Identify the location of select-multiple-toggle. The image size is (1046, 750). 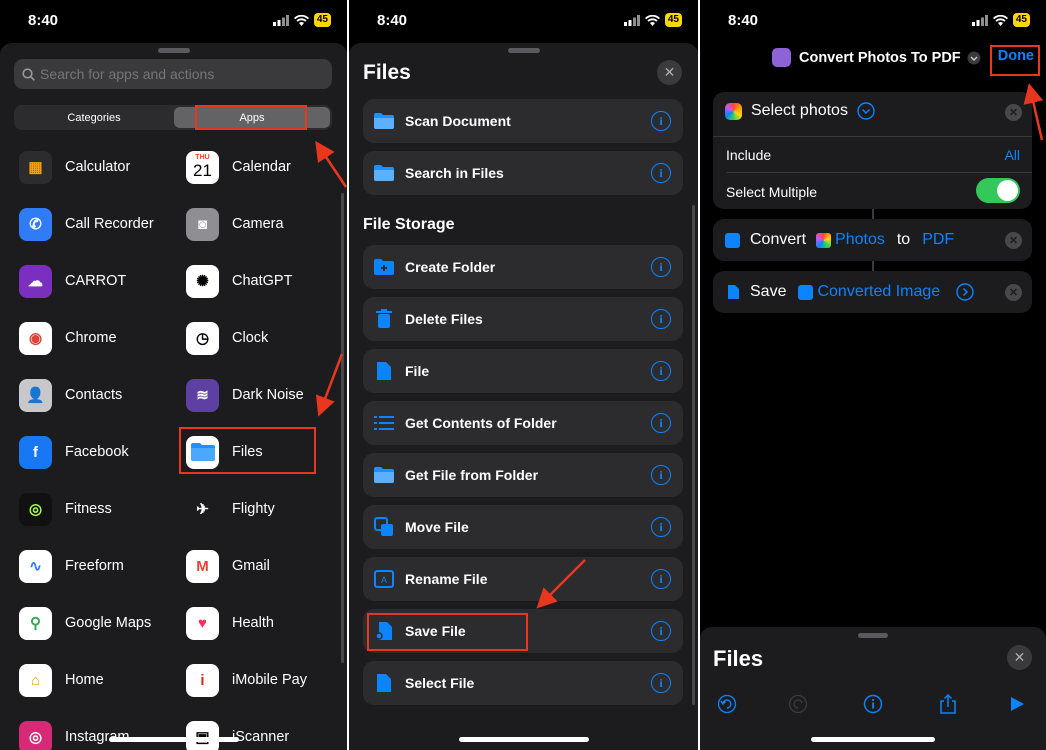
(998, 190).